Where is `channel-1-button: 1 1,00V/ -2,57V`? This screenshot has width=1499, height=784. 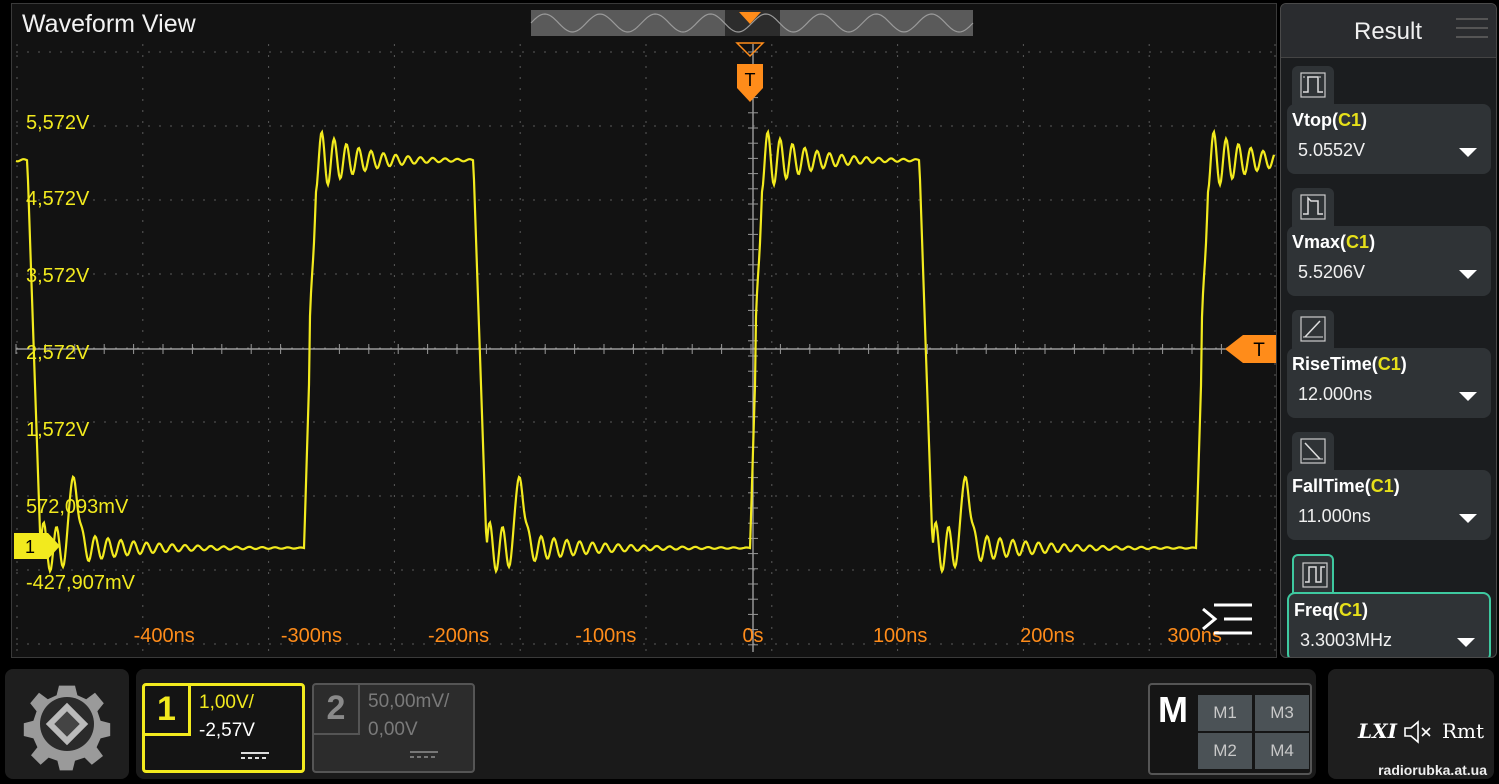 channel-1-button: 1 1,00V/ -2,57V is located at coordinates (223, 728).